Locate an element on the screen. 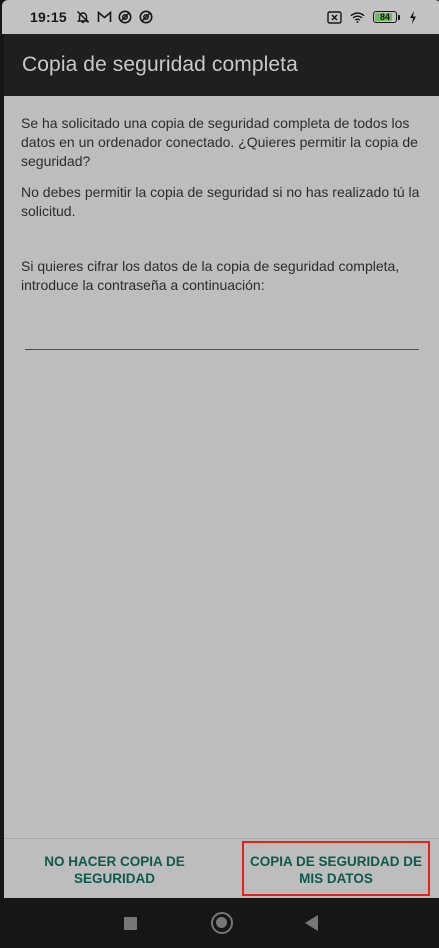 The height and width of the screenshot is (948, 439). navigation-bar is located at coordinates (220, 923).